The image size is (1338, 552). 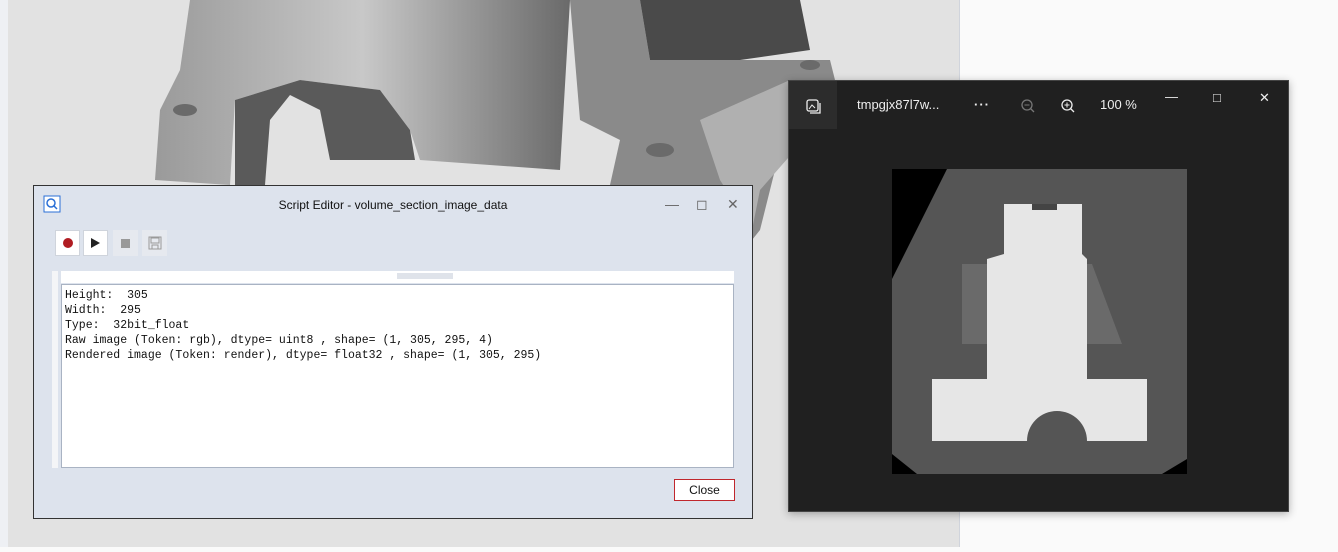 I want to click on maximize-button: ◻, so click(x=702, y=204).